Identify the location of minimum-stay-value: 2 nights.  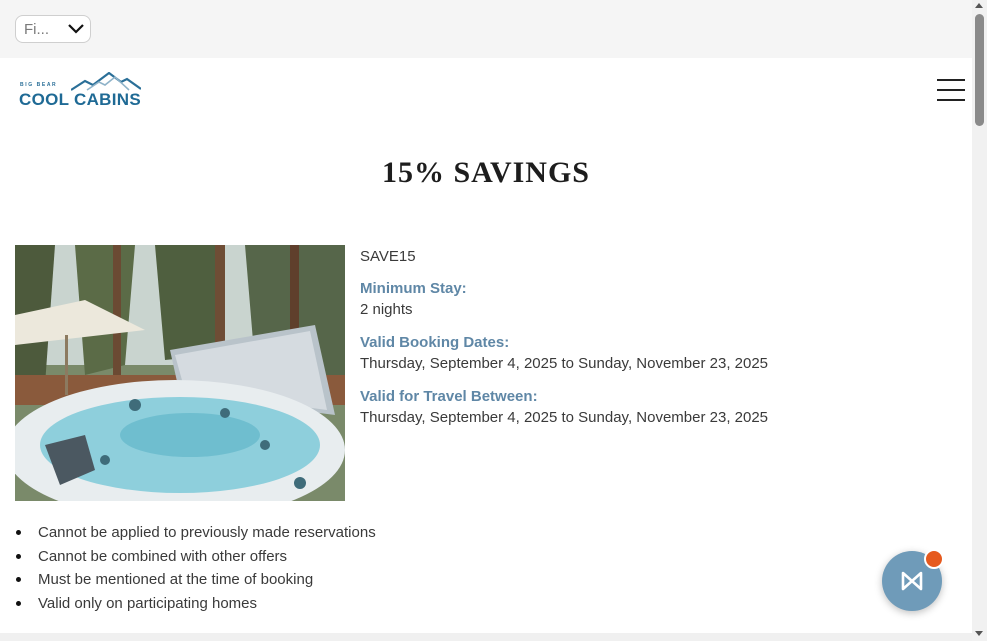
(386, 309).